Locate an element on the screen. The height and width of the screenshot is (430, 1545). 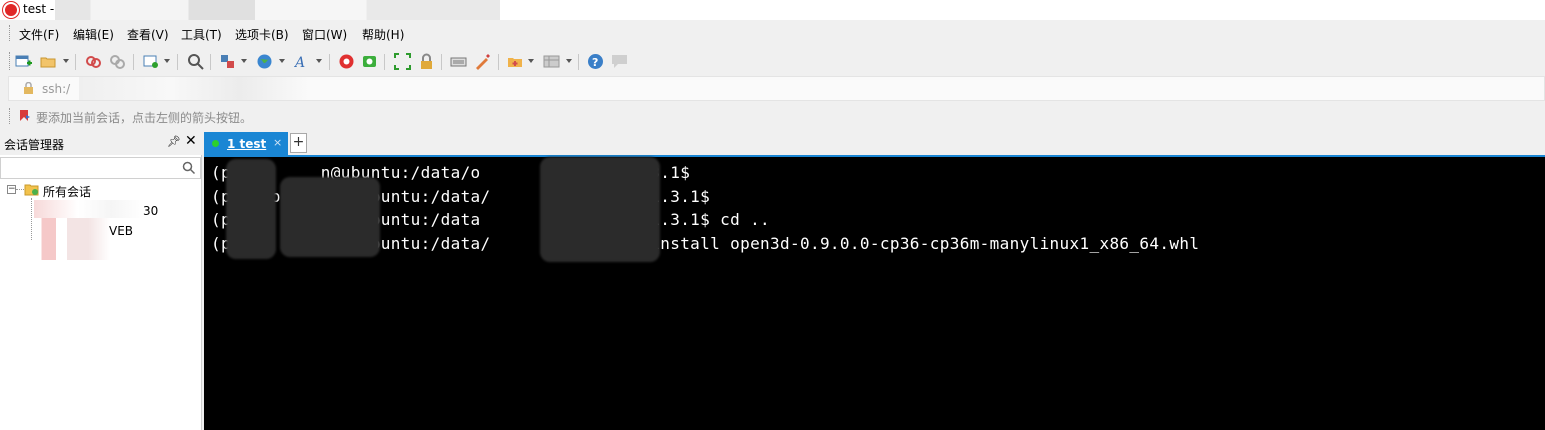
globe-icon is located at coordinates (264, 61).